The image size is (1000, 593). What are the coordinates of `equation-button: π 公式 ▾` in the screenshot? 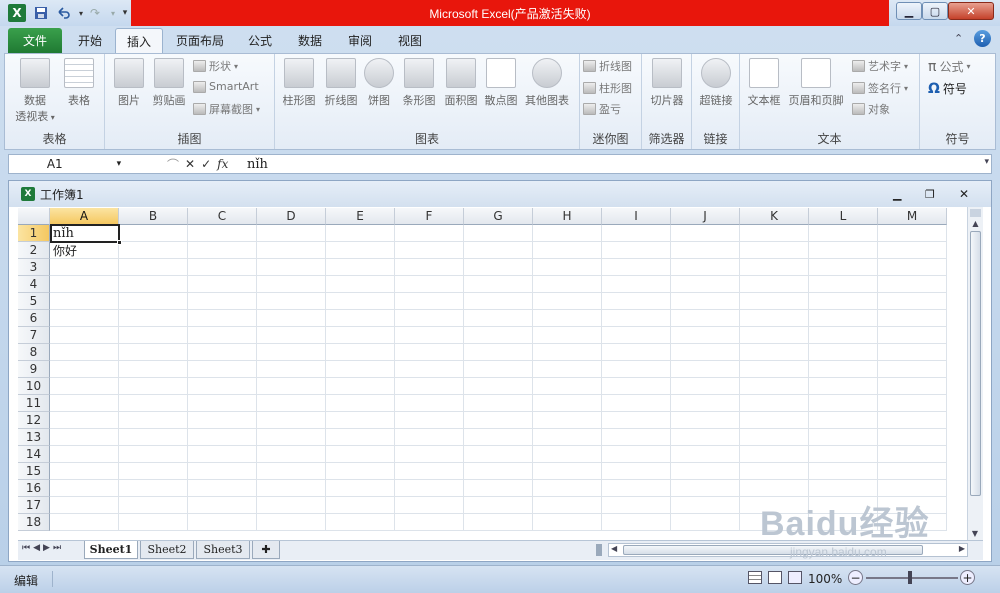 It's located at (949, 66).